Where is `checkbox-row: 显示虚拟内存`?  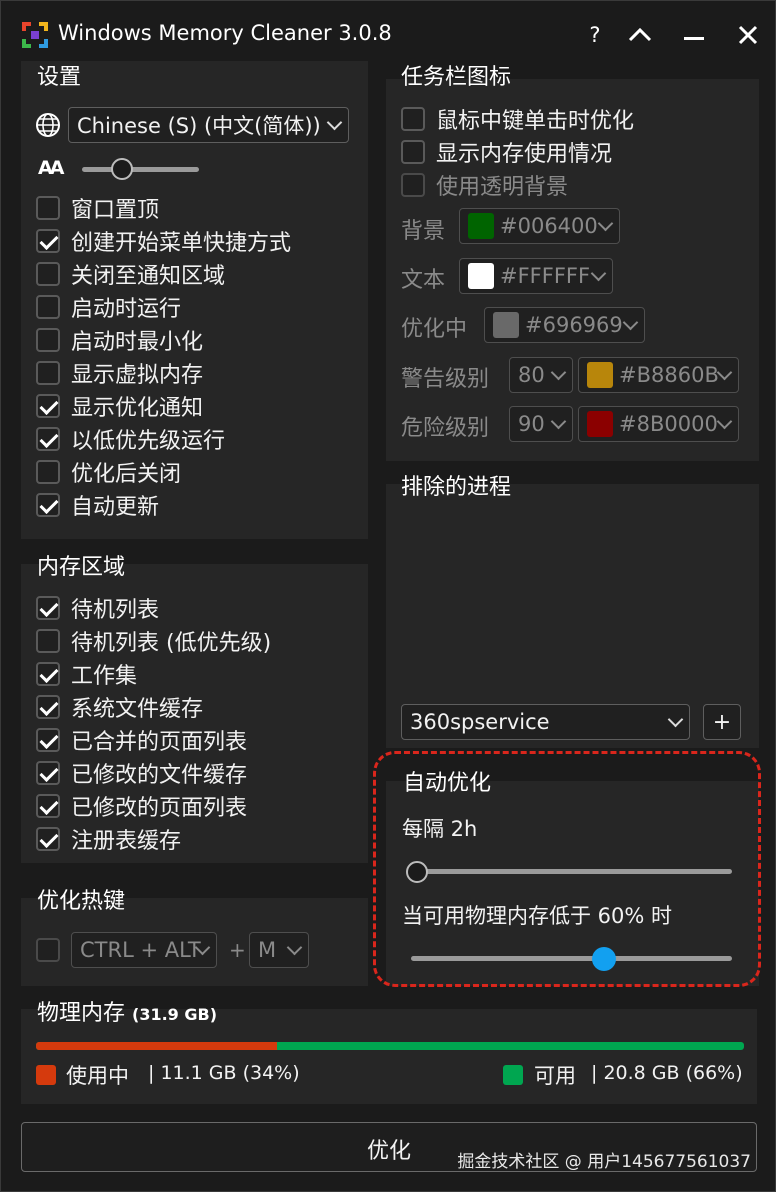
checkbox-row: 显示虚拟内存 is located at coordinates (119, 373).